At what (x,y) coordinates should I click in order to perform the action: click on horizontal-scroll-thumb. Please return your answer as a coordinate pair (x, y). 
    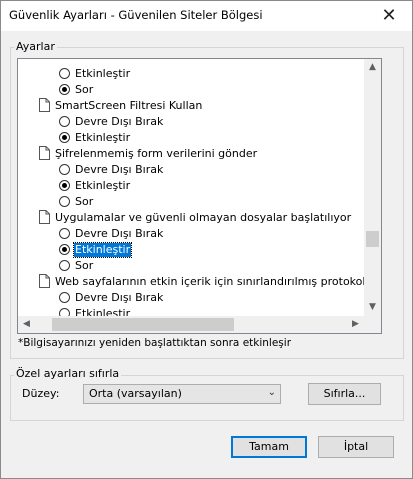
    Looking at the image, I should click on (143, 324).